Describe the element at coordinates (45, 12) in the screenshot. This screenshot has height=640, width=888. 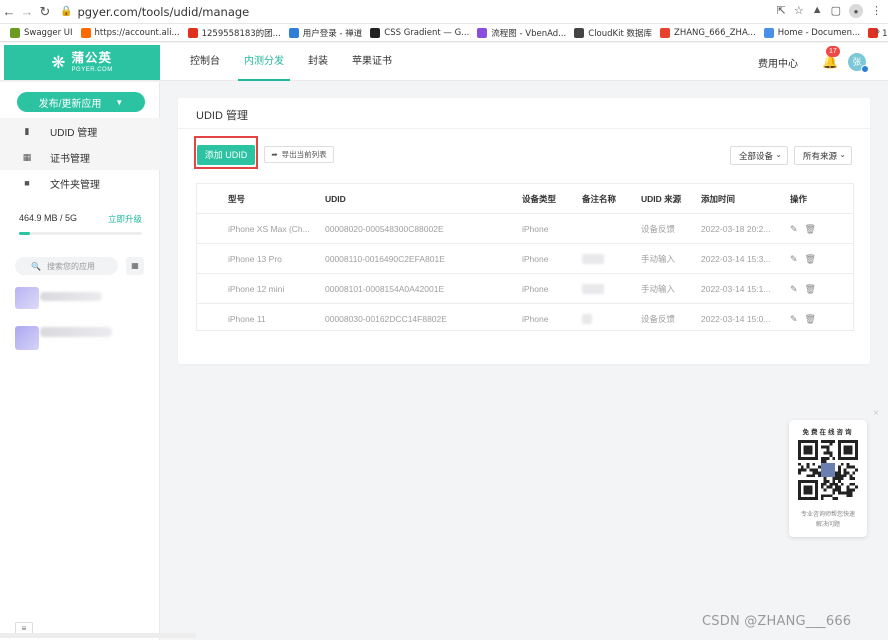
I see `reload-icon: ↻` at that location.